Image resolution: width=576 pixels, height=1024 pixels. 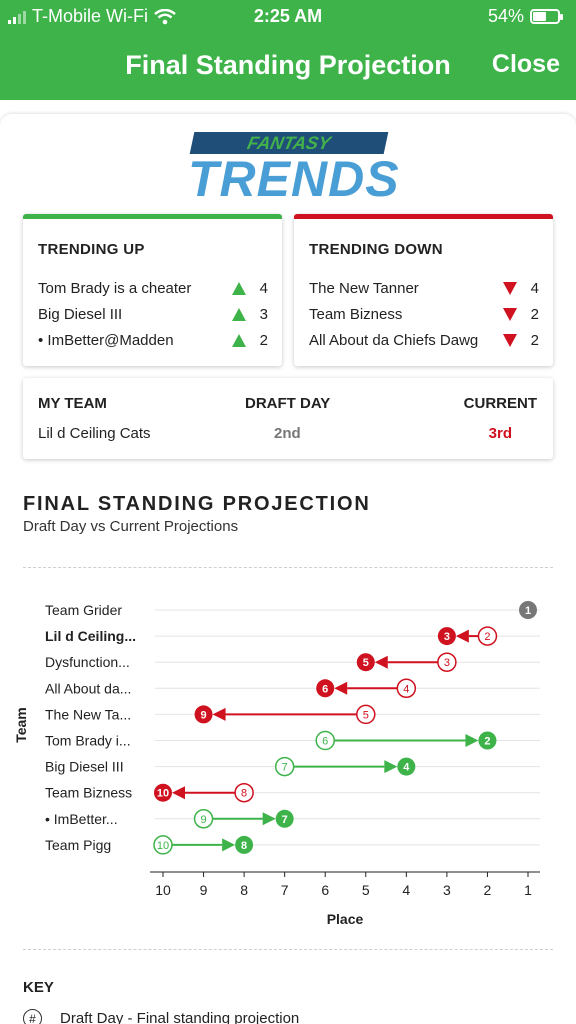 I want to click on trend-down-row: All About da Chiefs Dawg 2, so click(x=424, y=340).